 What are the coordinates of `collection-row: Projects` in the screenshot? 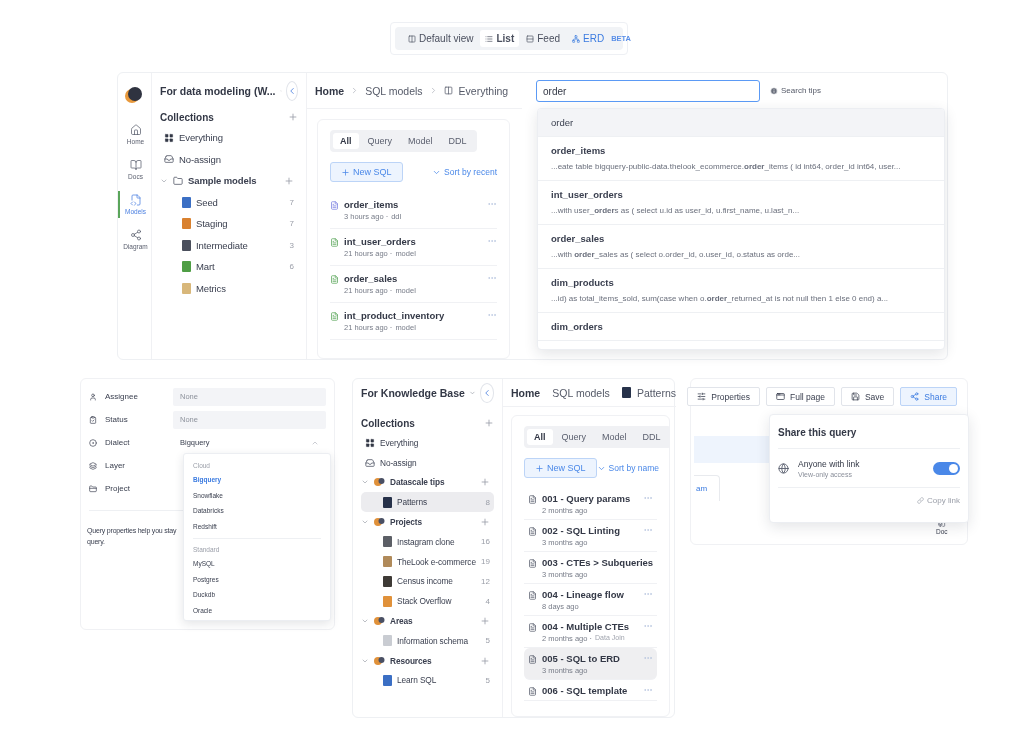 It's located at (427, 522).